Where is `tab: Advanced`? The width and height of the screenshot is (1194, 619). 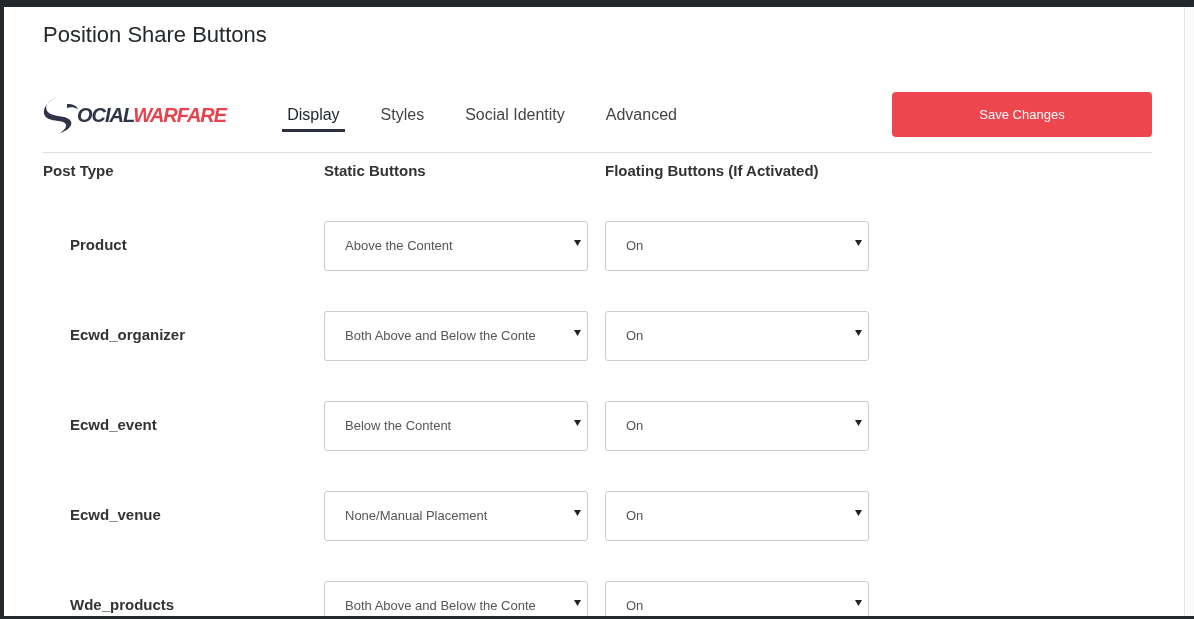
tab: Advanced is located at coordinates (641, 117).